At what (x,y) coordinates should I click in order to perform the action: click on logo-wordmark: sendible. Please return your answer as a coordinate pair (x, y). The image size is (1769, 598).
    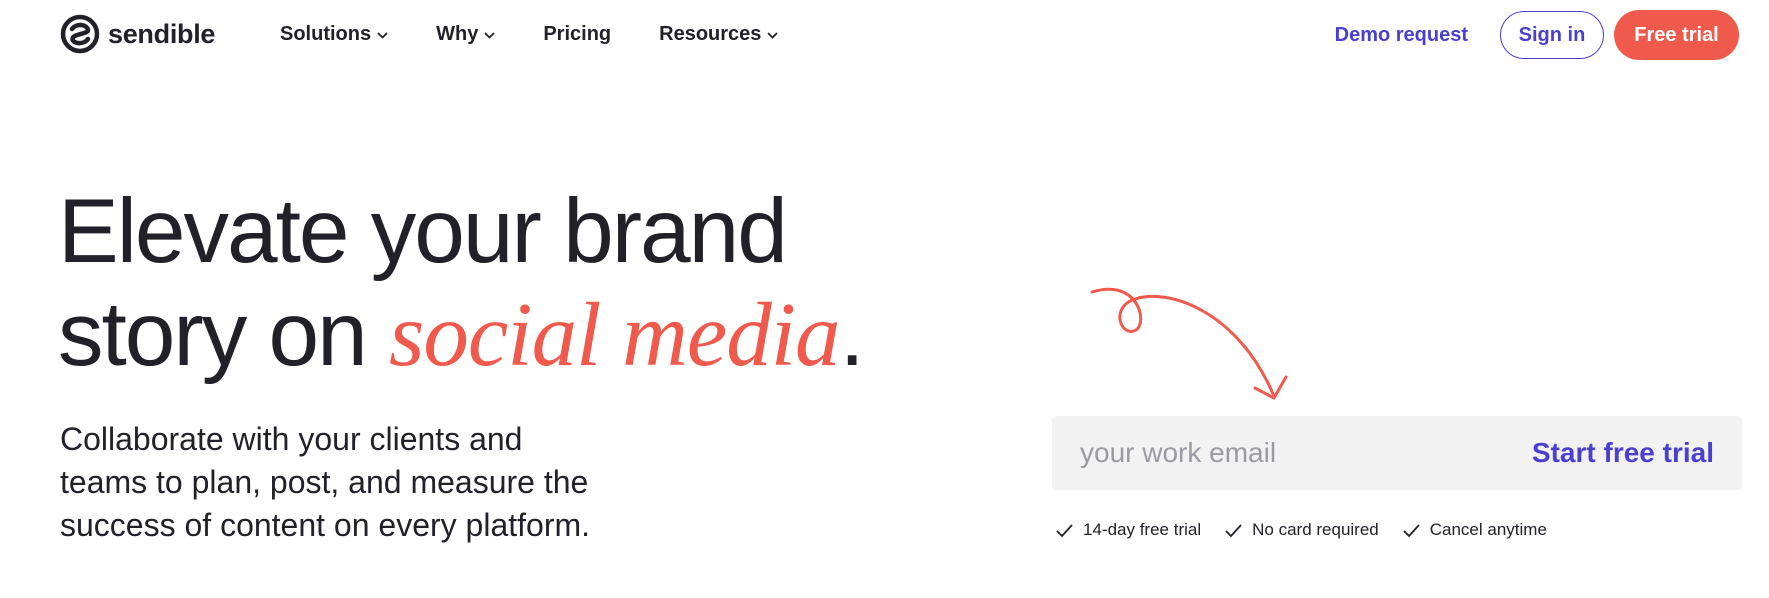
    Looking at the image, I should click on (162, 33).